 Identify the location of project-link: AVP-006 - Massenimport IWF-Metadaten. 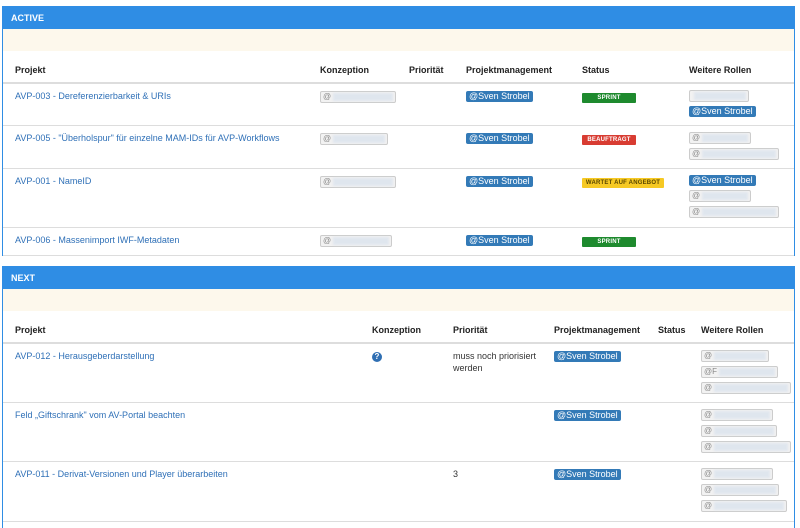
(97, 240).